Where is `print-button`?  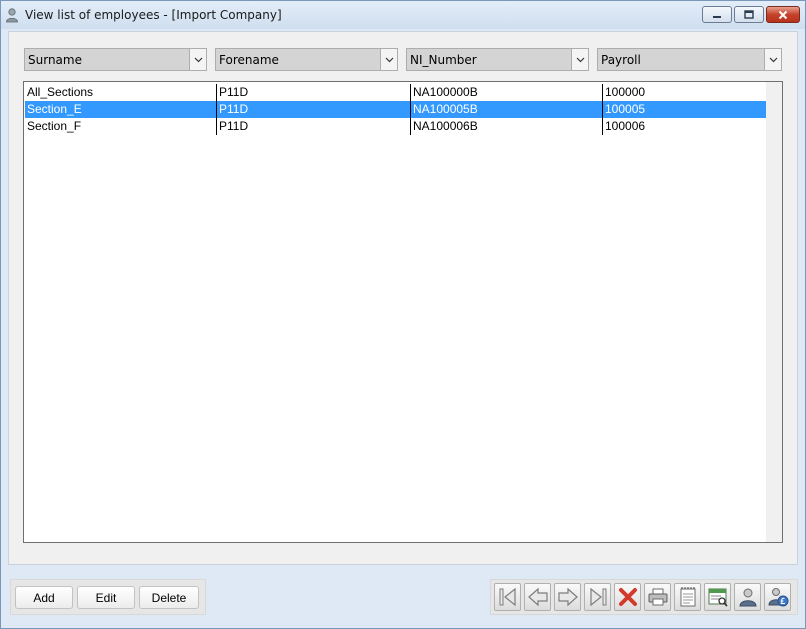 print-button is located at coordinates (657, 597).